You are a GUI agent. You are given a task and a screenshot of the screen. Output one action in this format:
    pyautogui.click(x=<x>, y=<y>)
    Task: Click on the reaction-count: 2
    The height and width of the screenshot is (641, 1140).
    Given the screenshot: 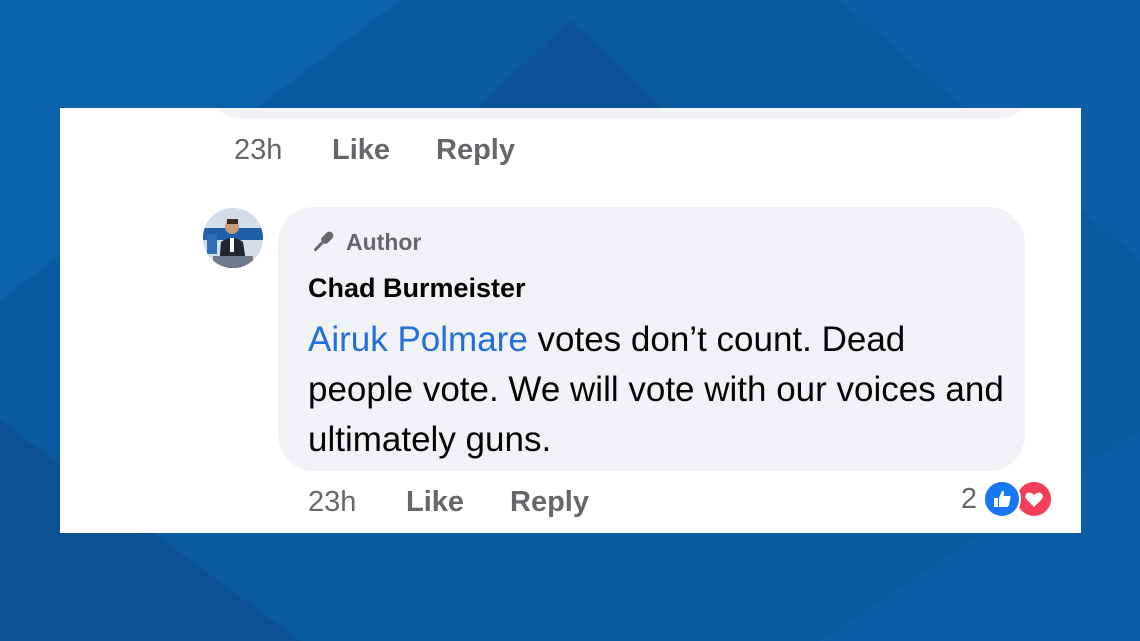 What is the action you would take?
    pyautogui.click(x=968, y=498)
    